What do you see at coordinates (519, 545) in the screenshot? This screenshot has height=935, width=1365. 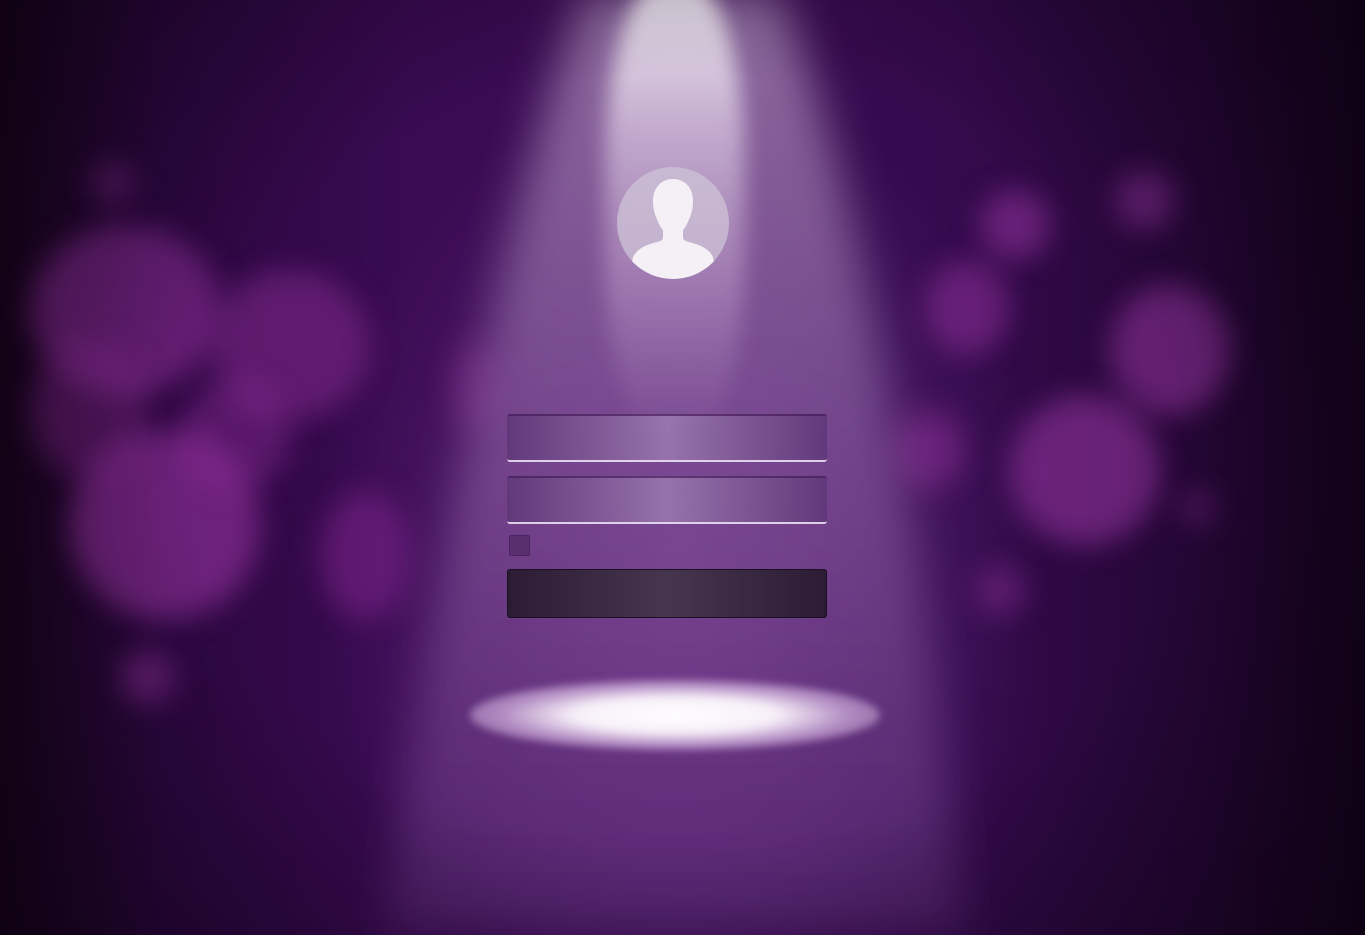 I see `remember-checkbox` at bounding box center [519, 545].